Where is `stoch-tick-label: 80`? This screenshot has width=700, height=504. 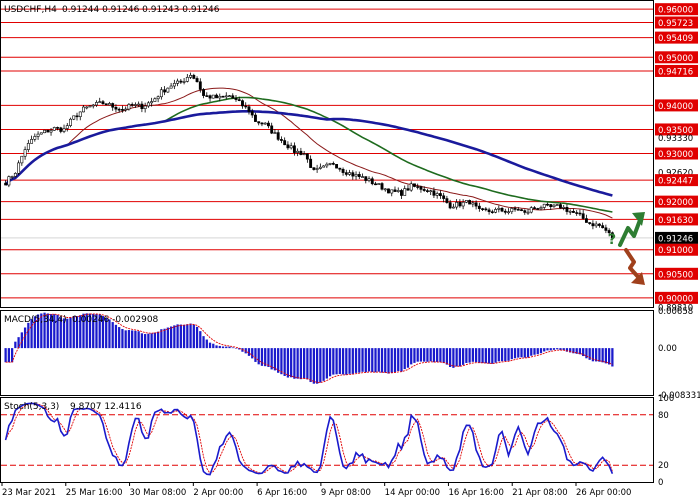 stoch-tick-label: 80 is located at coordinates (663, 416).